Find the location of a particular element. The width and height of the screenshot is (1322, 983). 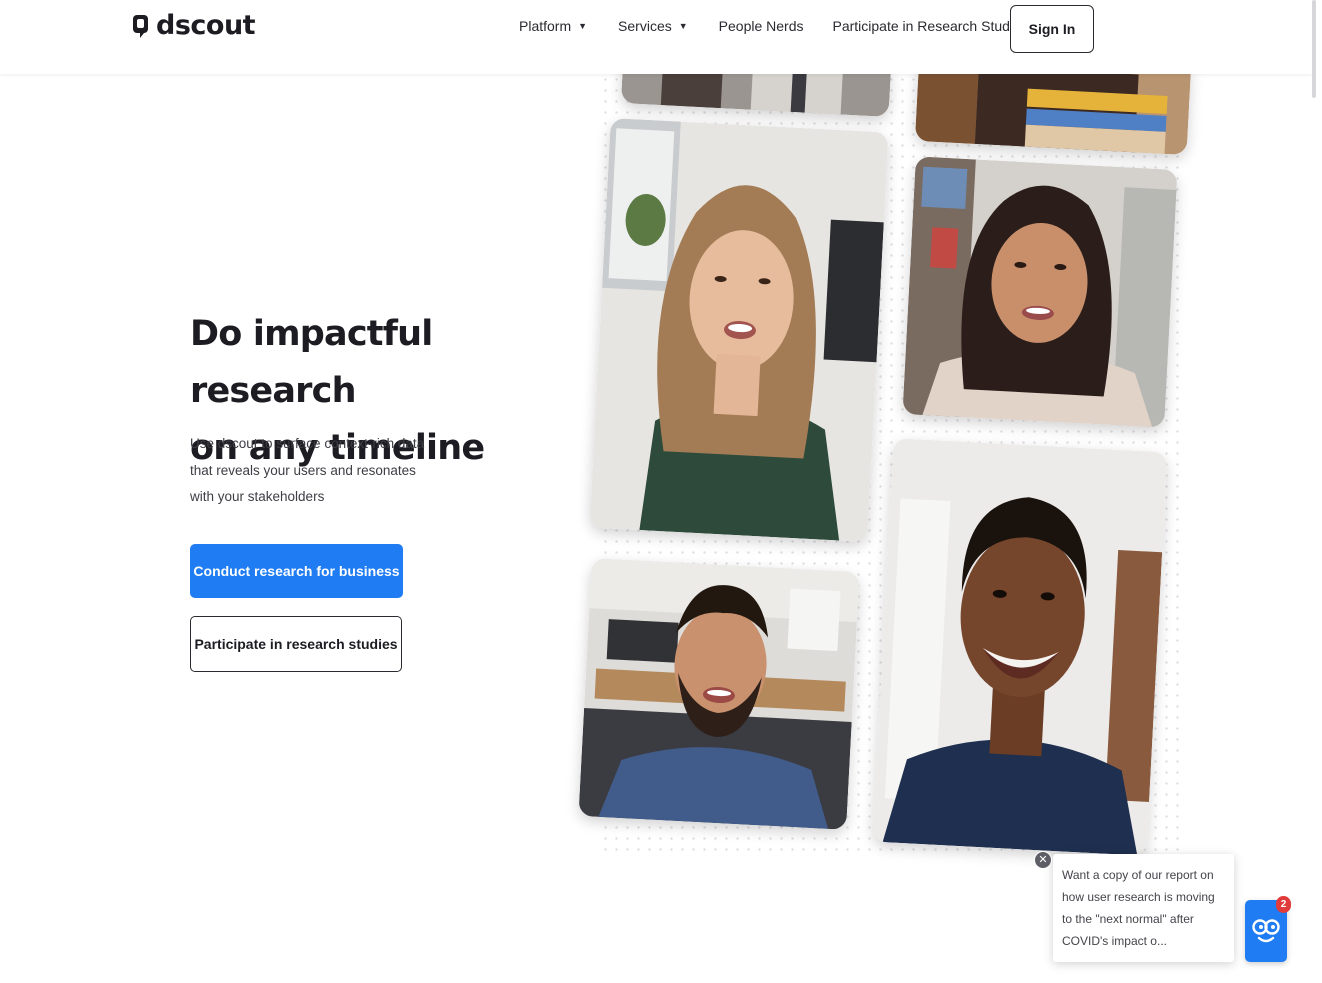

conduct-research-button: Conduct research for business is located at coordinates (296, 571).